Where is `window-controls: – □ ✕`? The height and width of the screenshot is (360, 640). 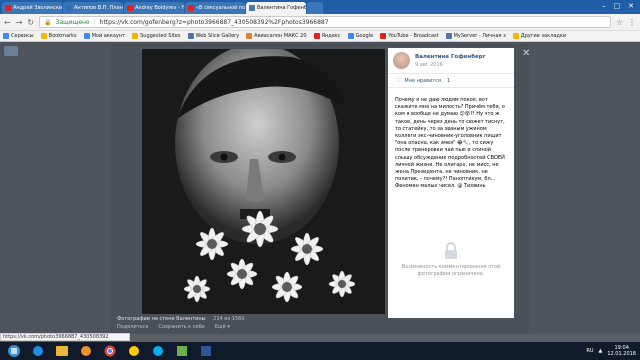 window-controls: – □ ✕ is located at coordinates (618, 6).